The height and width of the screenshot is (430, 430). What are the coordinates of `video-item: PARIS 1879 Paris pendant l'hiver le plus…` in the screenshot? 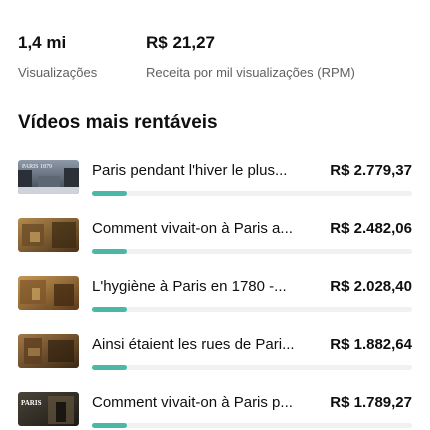 It's located at (215, 189).